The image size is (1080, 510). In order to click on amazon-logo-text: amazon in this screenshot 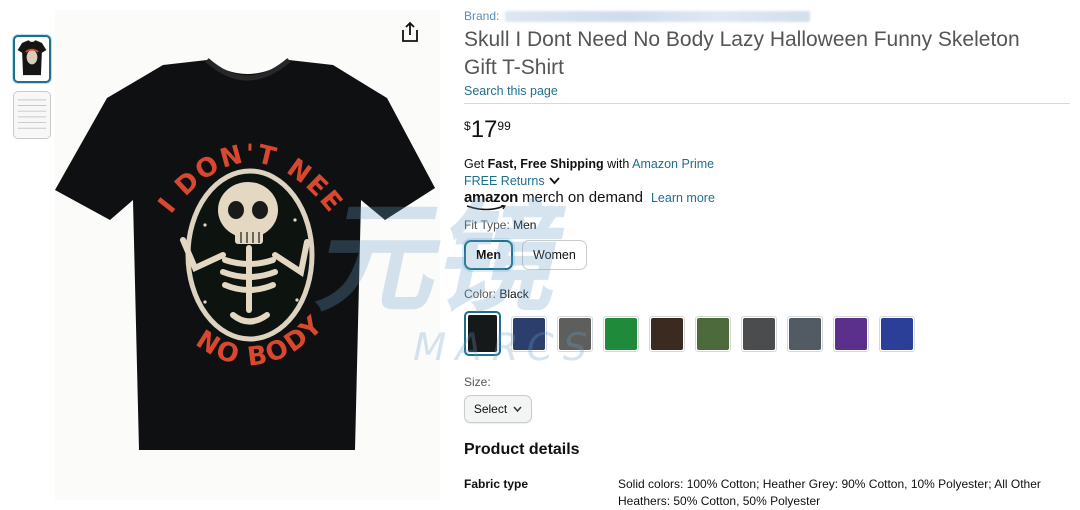, I will do `click(491, 197)`.